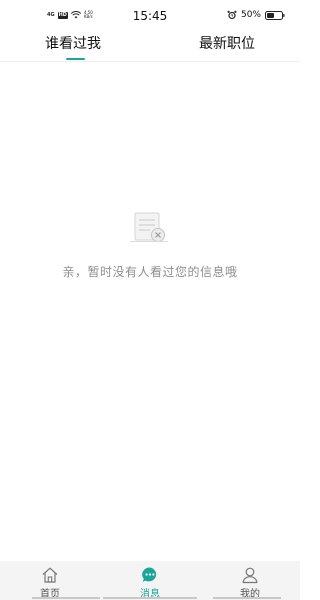 This screenshot has height=600, width=320. I want to click on user-icon, so click(250, 575).